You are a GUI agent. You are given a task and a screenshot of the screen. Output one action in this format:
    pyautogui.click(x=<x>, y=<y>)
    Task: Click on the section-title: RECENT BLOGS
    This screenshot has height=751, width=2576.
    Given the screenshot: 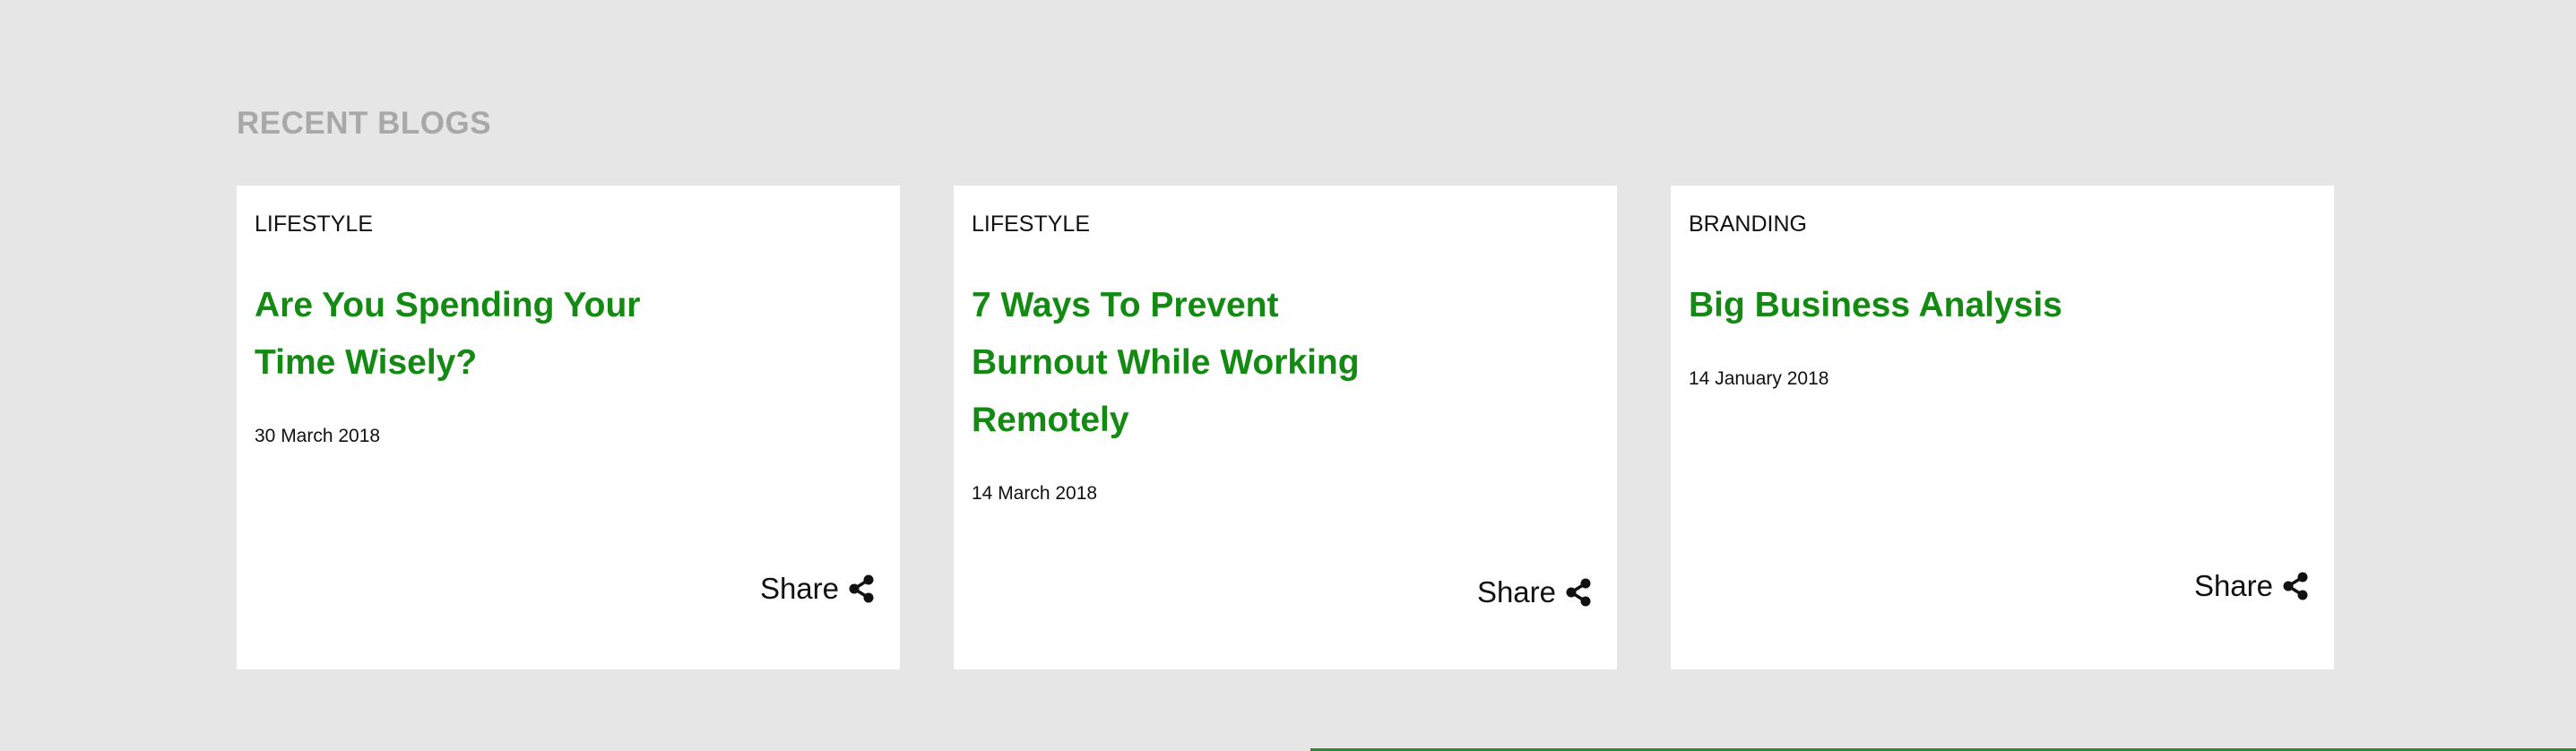 What is the action you would take?
    pyautogui.click(x=364, y=123)
    